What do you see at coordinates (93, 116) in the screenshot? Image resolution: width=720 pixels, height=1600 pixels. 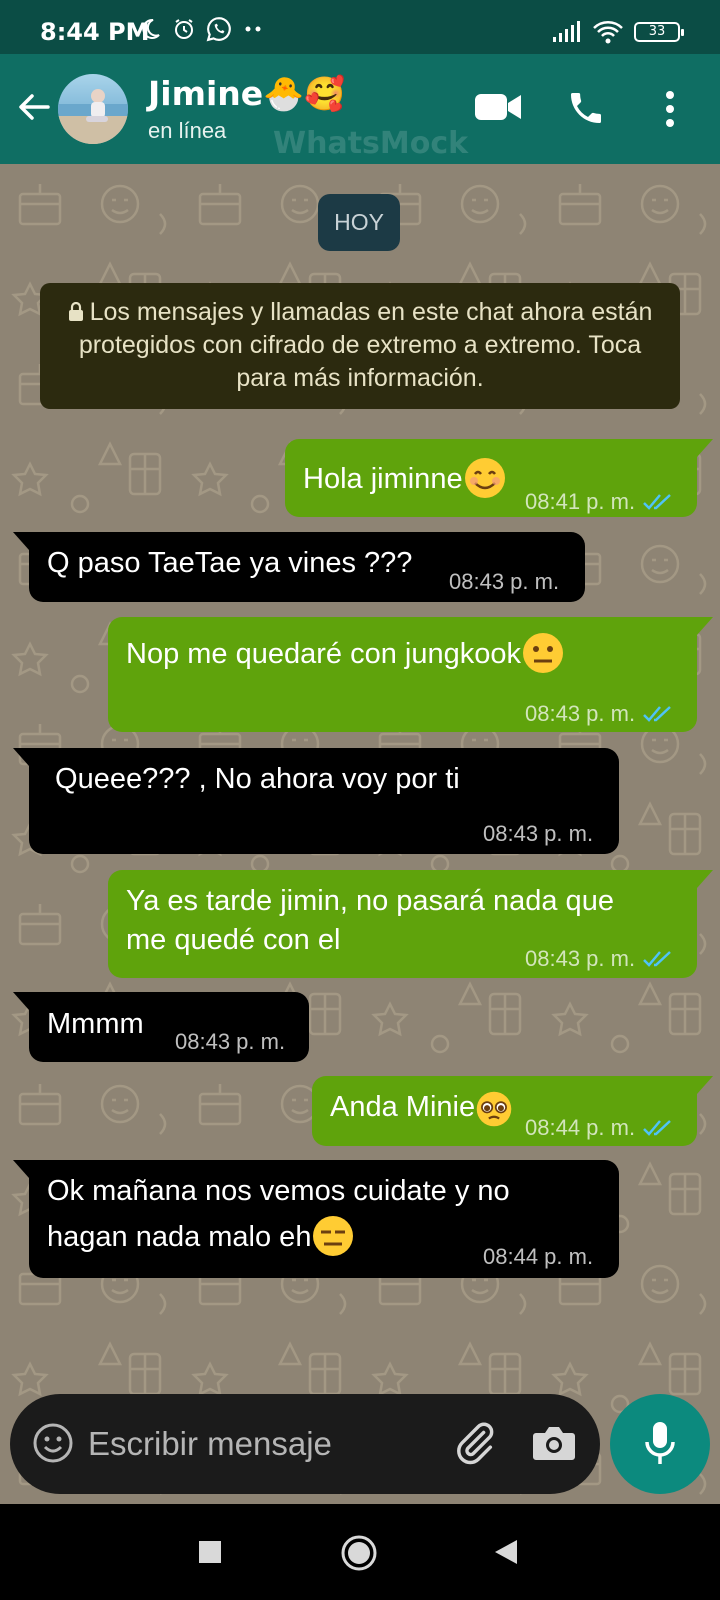 I see `avatar-photo` at bounding box center [93, 116].